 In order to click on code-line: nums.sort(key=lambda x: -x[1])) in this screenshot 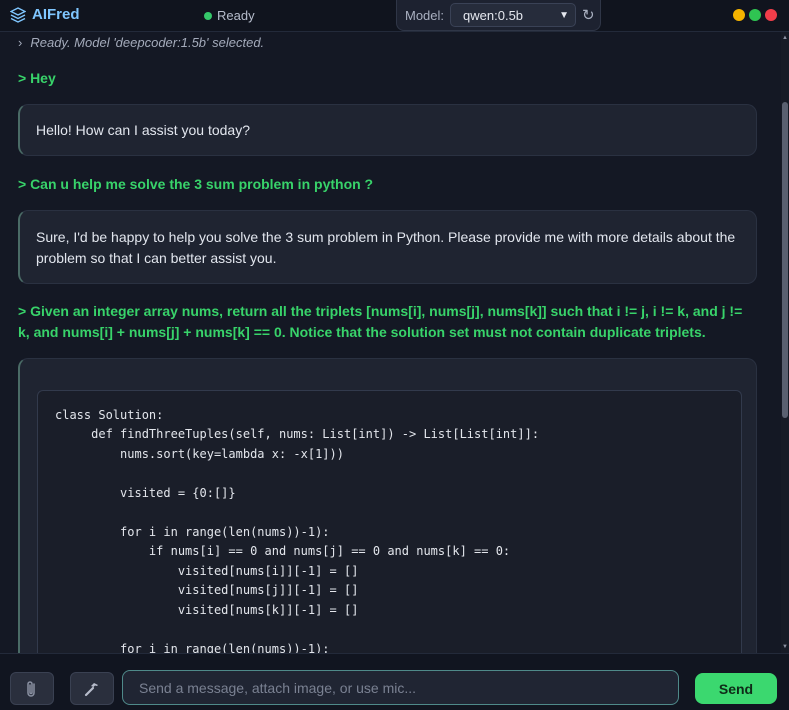, I will do `click(199, 454)`.